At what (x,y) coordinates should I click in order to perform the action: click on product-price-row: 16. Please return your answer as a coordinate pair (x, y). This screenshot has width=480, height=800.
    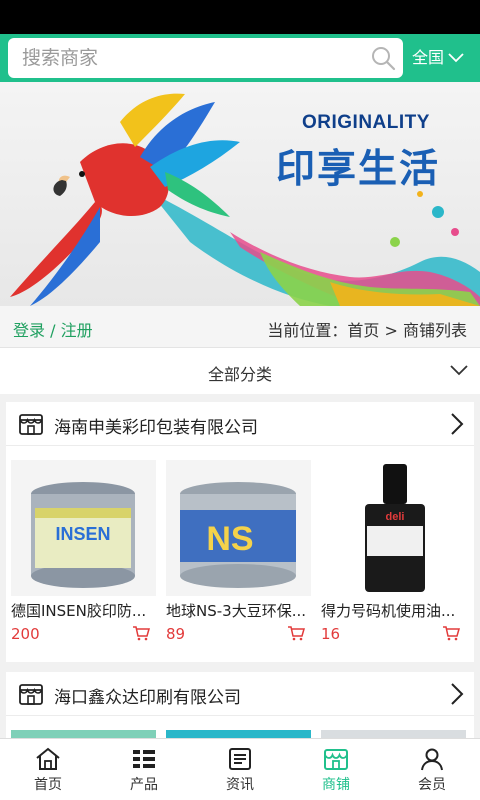
    Looking at the image, I should click on (393, 635).